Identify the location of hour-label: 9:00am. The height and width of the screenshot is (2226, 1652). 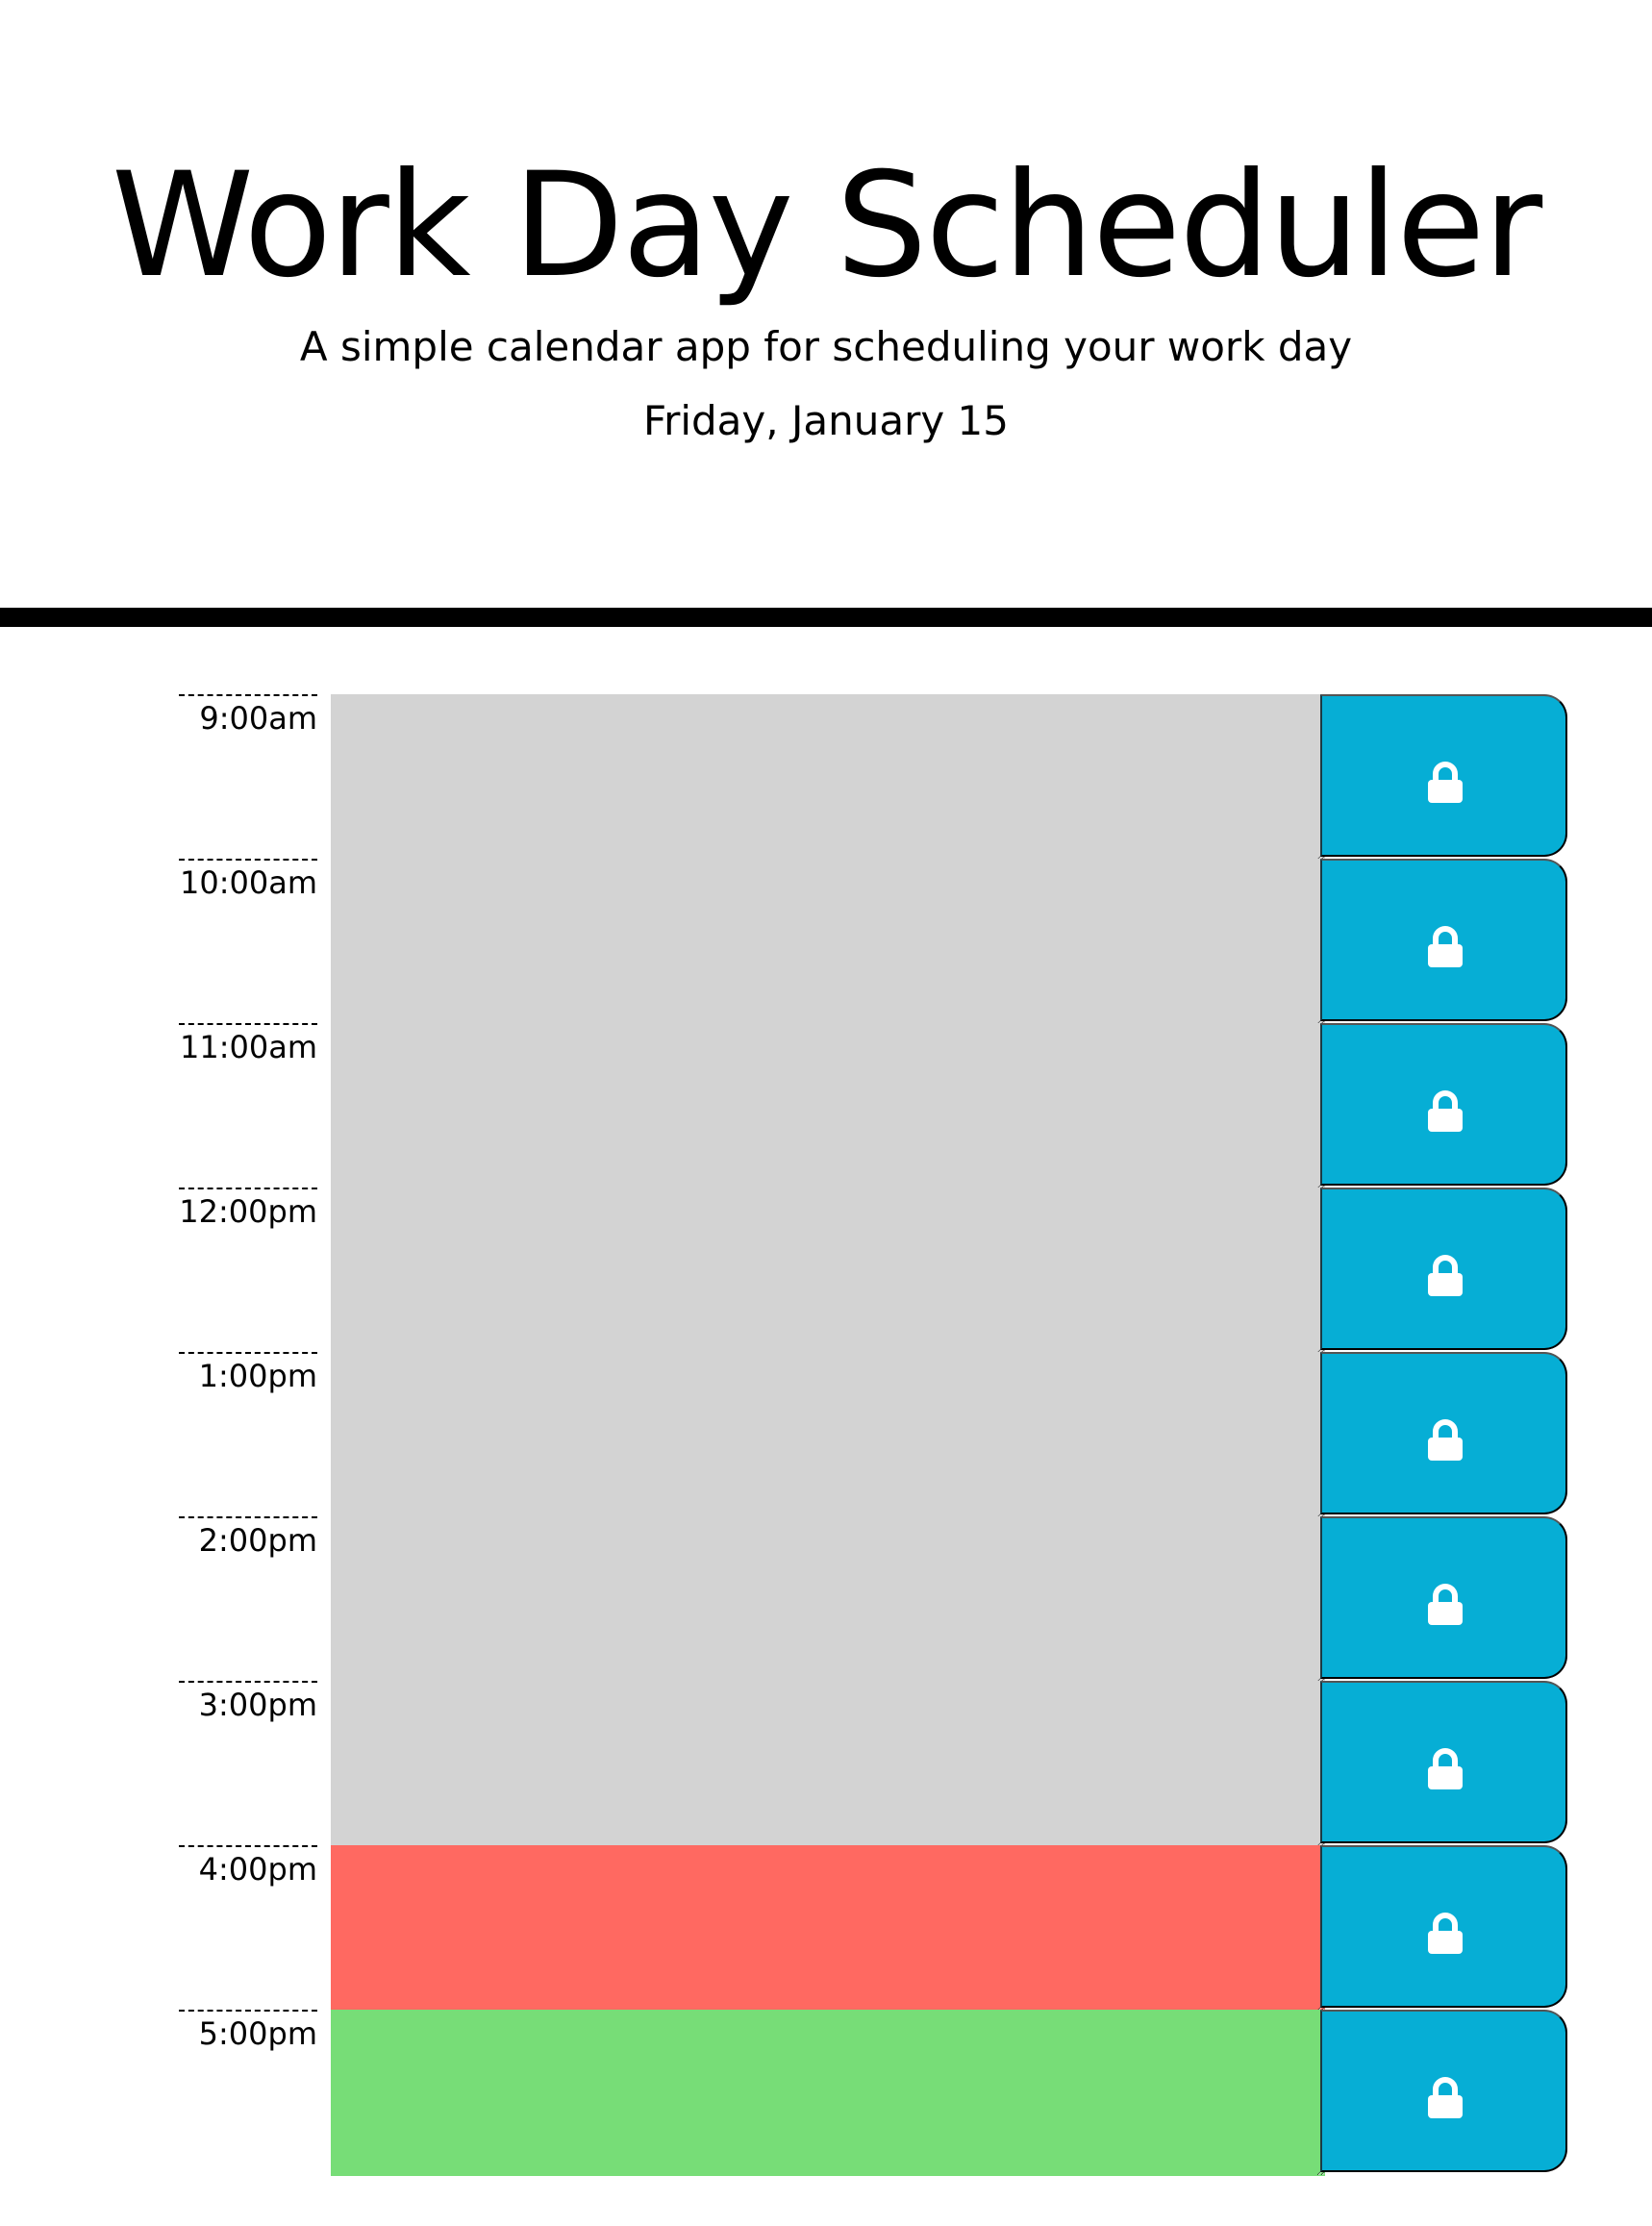
(248, 776).